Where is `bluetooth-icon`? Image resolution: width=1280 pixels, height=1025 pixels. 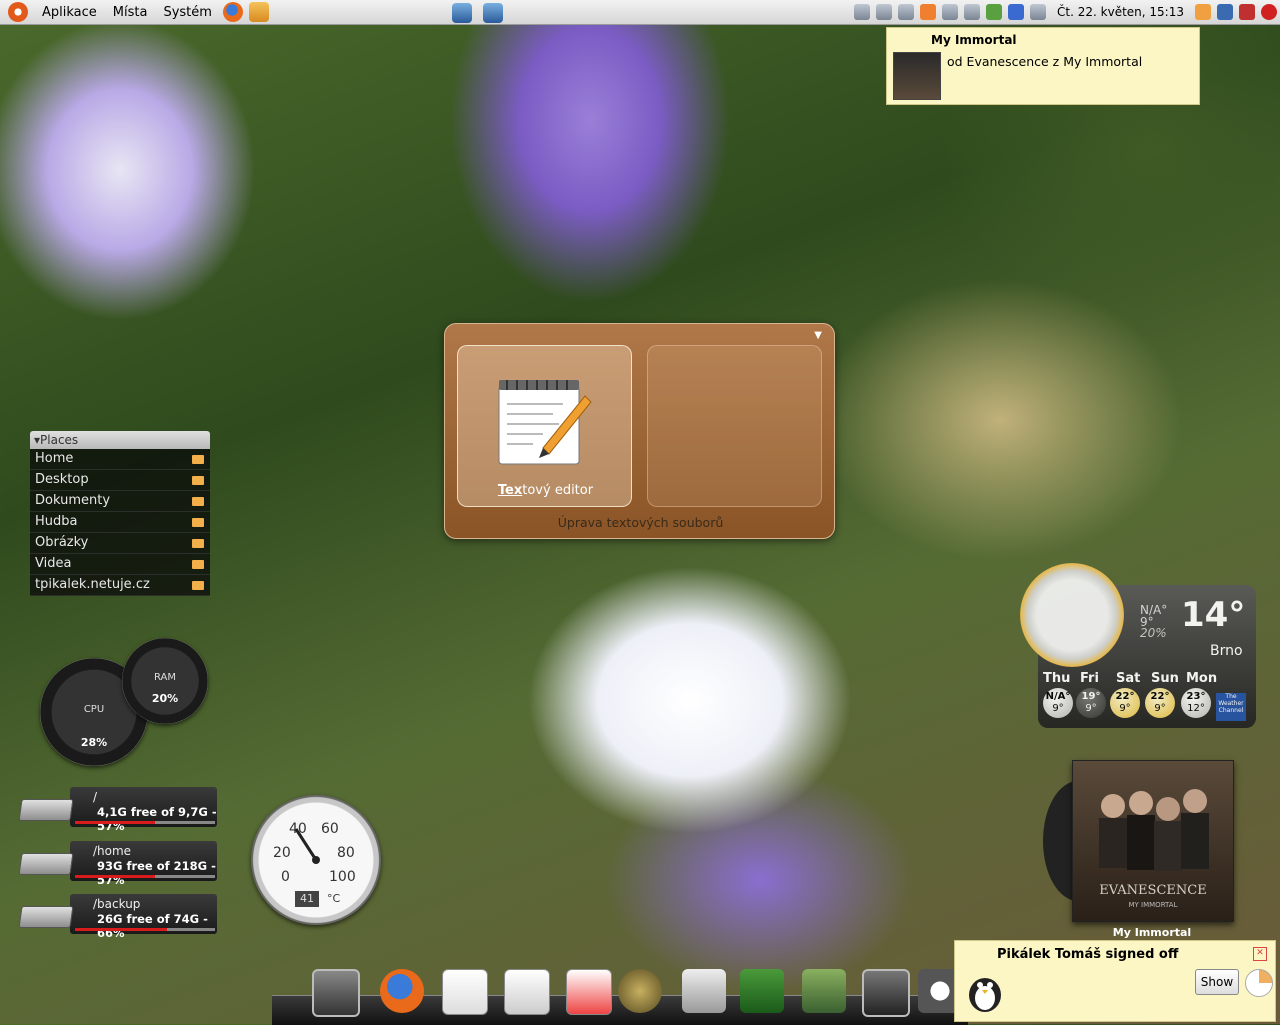
bluetooth-icon is located at coordinates (1016, 12).